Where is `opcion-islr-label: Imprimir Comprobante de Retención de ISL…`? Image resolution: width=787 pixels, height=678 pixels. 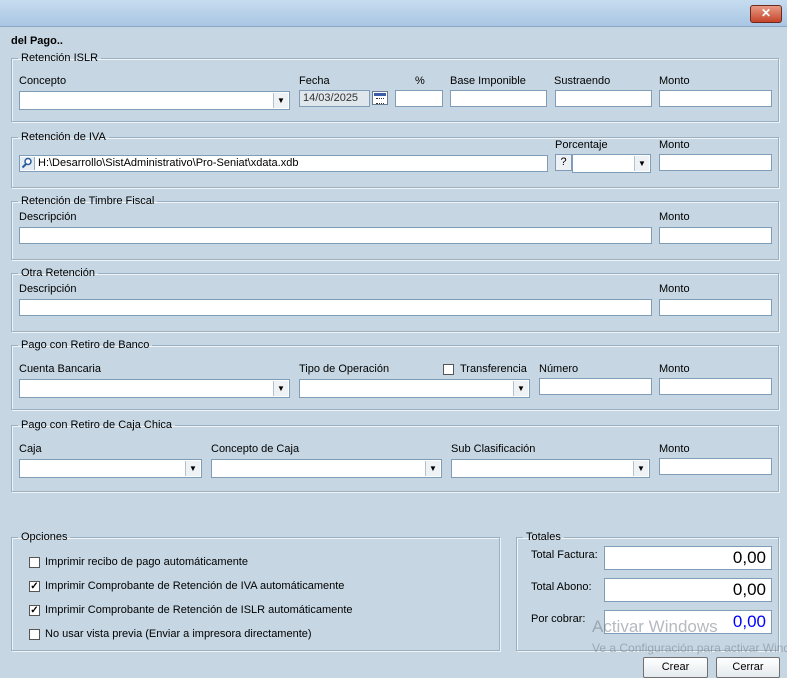 opcion-islr-label: Imprimir Comprobante de Retención de ISL… is located at coordinates (199, 610).